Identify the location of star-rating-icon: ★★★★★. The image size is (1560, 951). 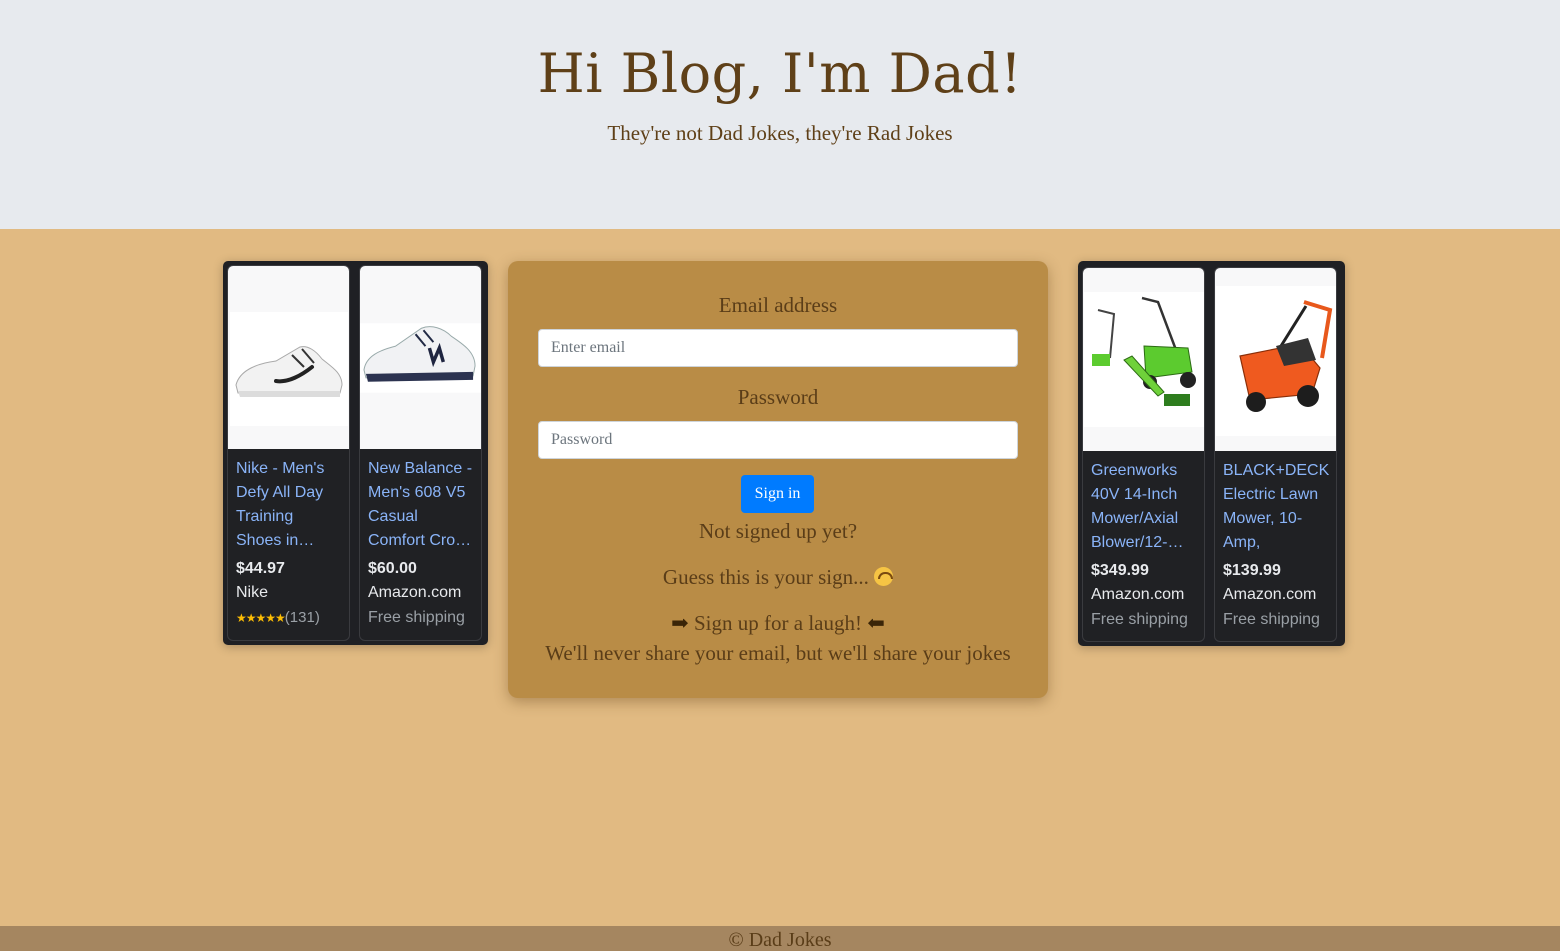
(261, 618).